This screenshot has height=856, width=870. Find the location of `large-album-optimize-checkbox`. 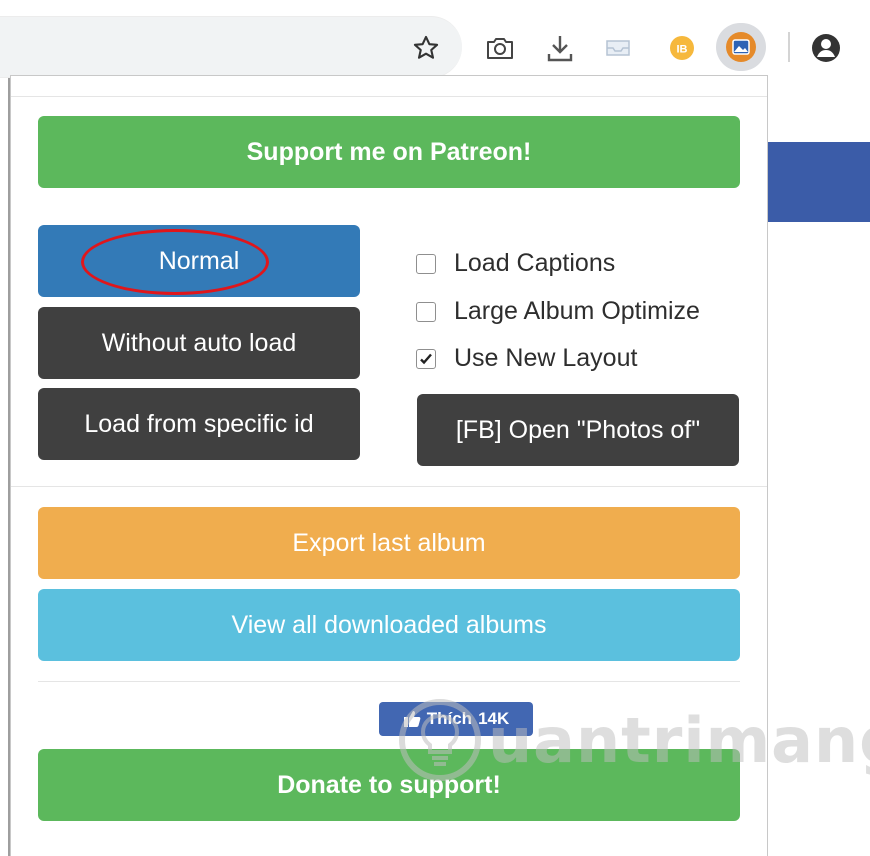

large-album-optimize-checkbox is located at coordinates (426, 311).